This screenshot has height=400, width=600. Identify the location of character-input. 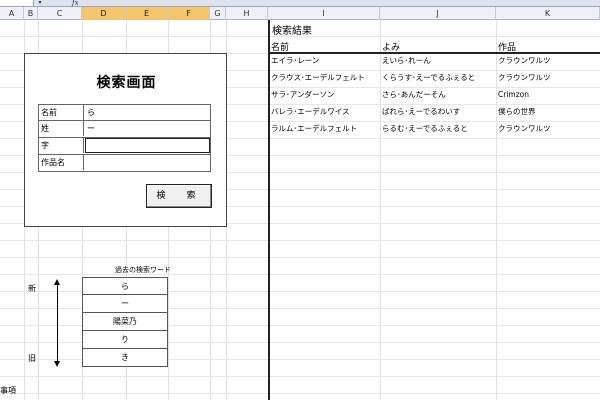
(147, 145).